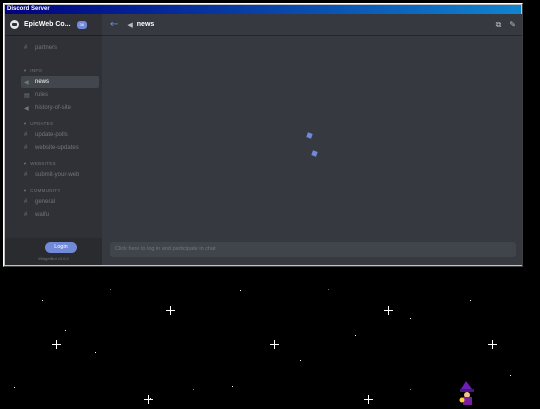 The height and width of the screenshot is (409, 540). I want to click on category-updates: ▼ UPDATES, so click(53, 123).